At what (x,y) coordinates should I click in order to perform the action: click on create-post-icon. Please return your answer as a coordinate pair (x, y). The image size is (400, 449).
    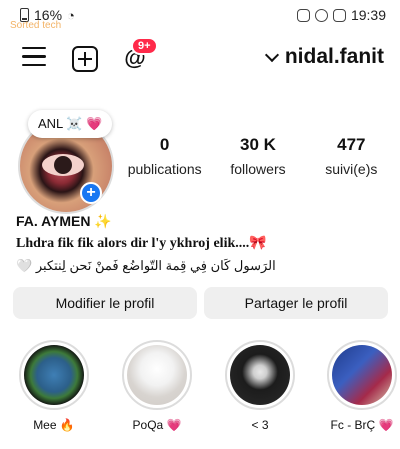
    Looking at the image, I should click on (85, 59).